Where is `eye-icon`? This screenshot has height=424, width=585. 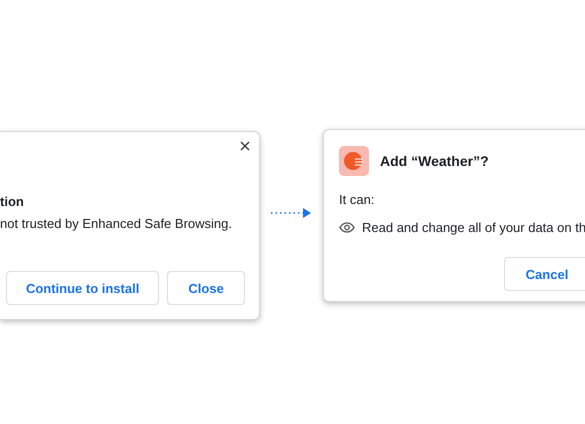 eye-icon is located at coordinates (347, 227).